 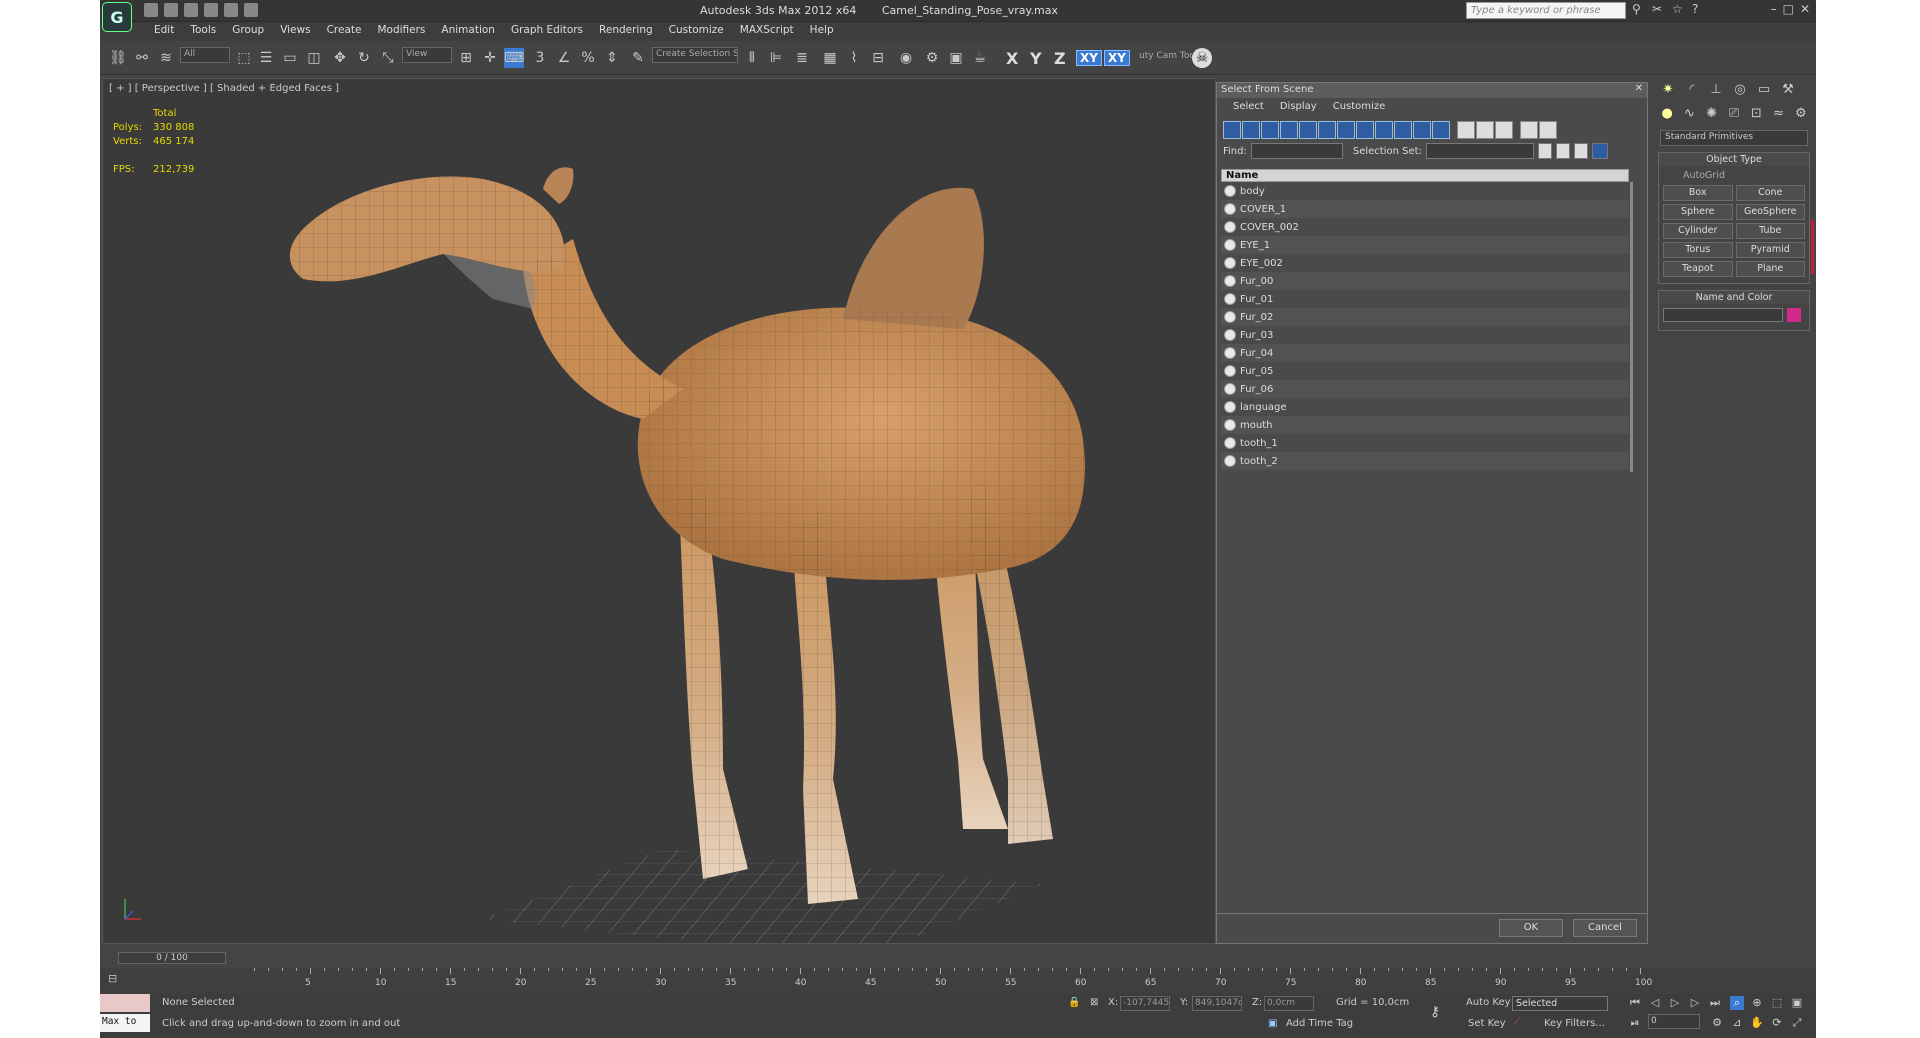 What do you see at coordinates (1504, 130) in the screenshot?
I see `select-invert-icon` at bounding box center [1504, 130].